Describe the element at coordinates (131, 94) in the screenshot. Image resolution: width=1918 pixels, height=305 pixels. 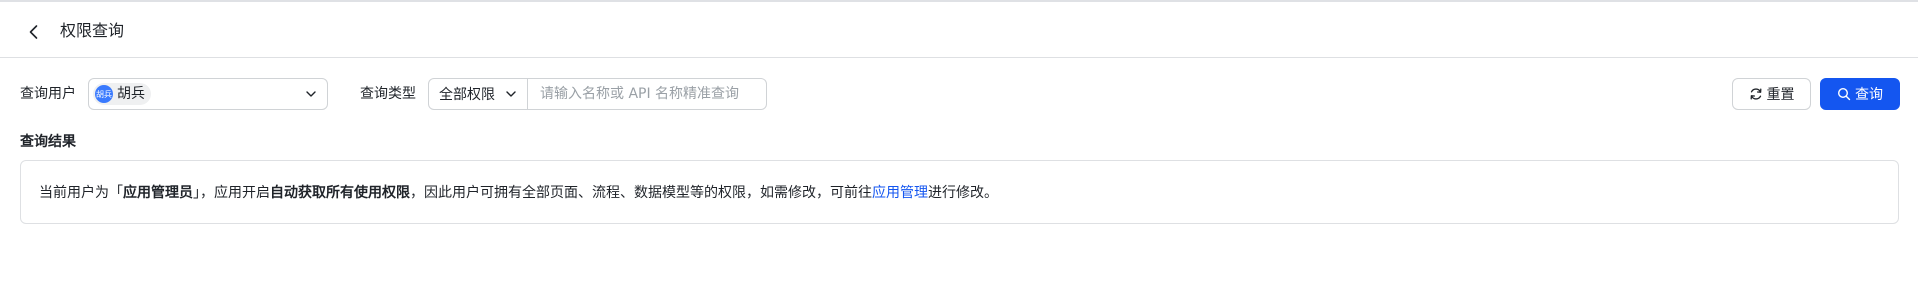
I see `user-name: 胡兵` at that location.